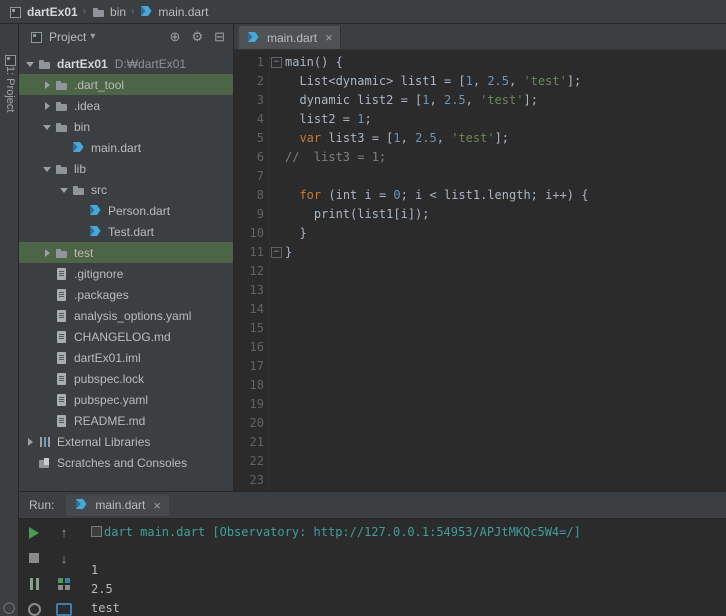 This screenshot has width=726, height=616. I want to click on locate-icon: ⊕, so click(175, 37).